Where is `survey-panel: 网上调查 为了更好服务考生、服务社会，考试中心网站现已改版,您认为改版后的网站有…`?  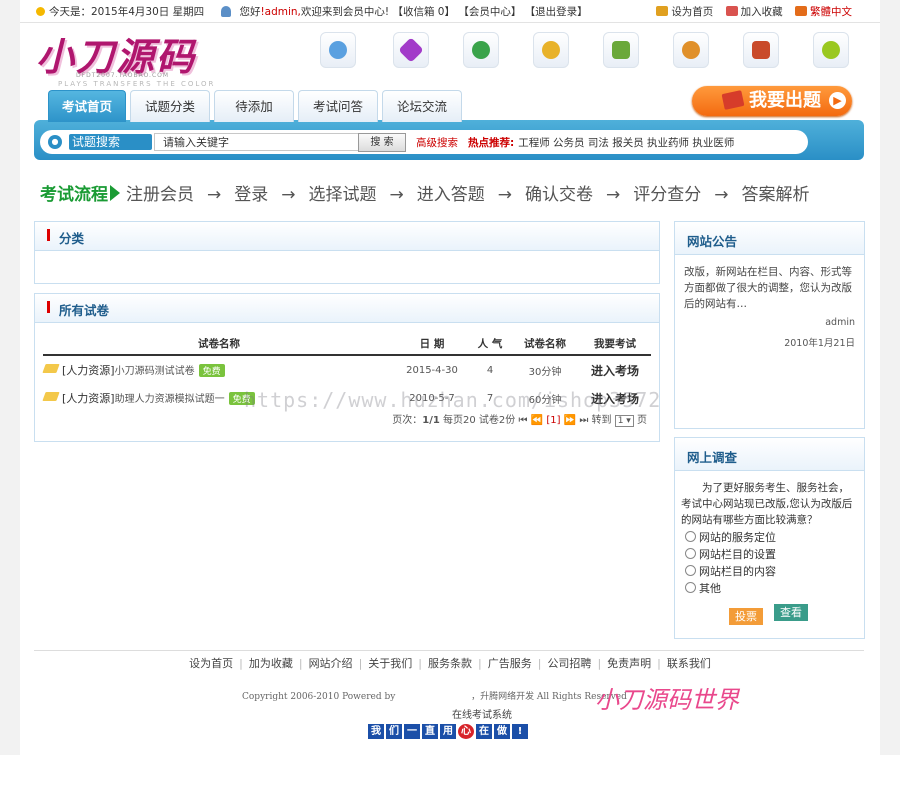 survey-panel: 网上调查 为了更好服务考生、服务社会，考试中心网站现已改版,您认为改版后的网站有… is located at coordinates (769, 538).